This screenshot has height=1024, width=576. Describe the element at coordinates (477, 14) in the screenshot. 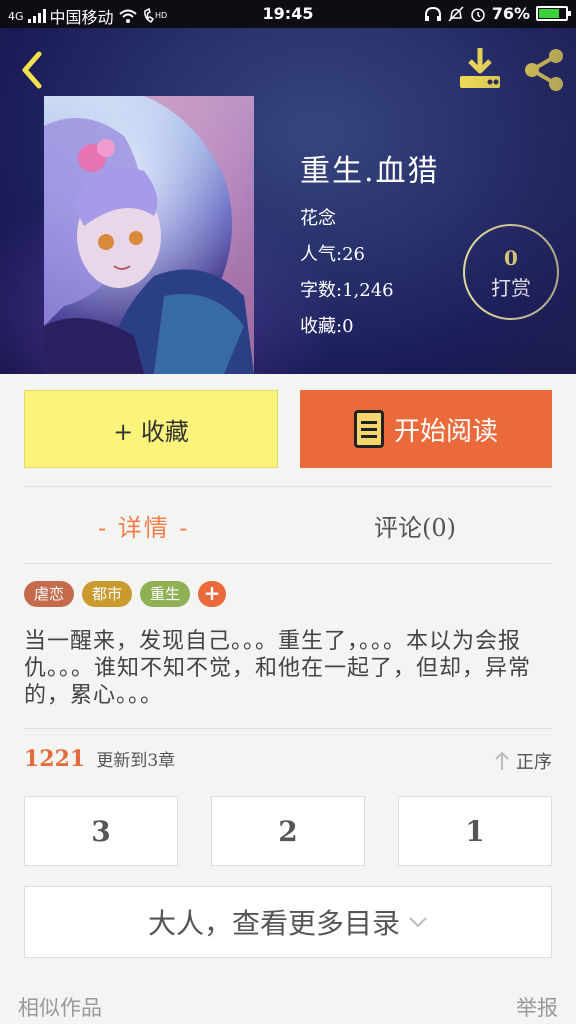

I see `alarm-icon` at that location.